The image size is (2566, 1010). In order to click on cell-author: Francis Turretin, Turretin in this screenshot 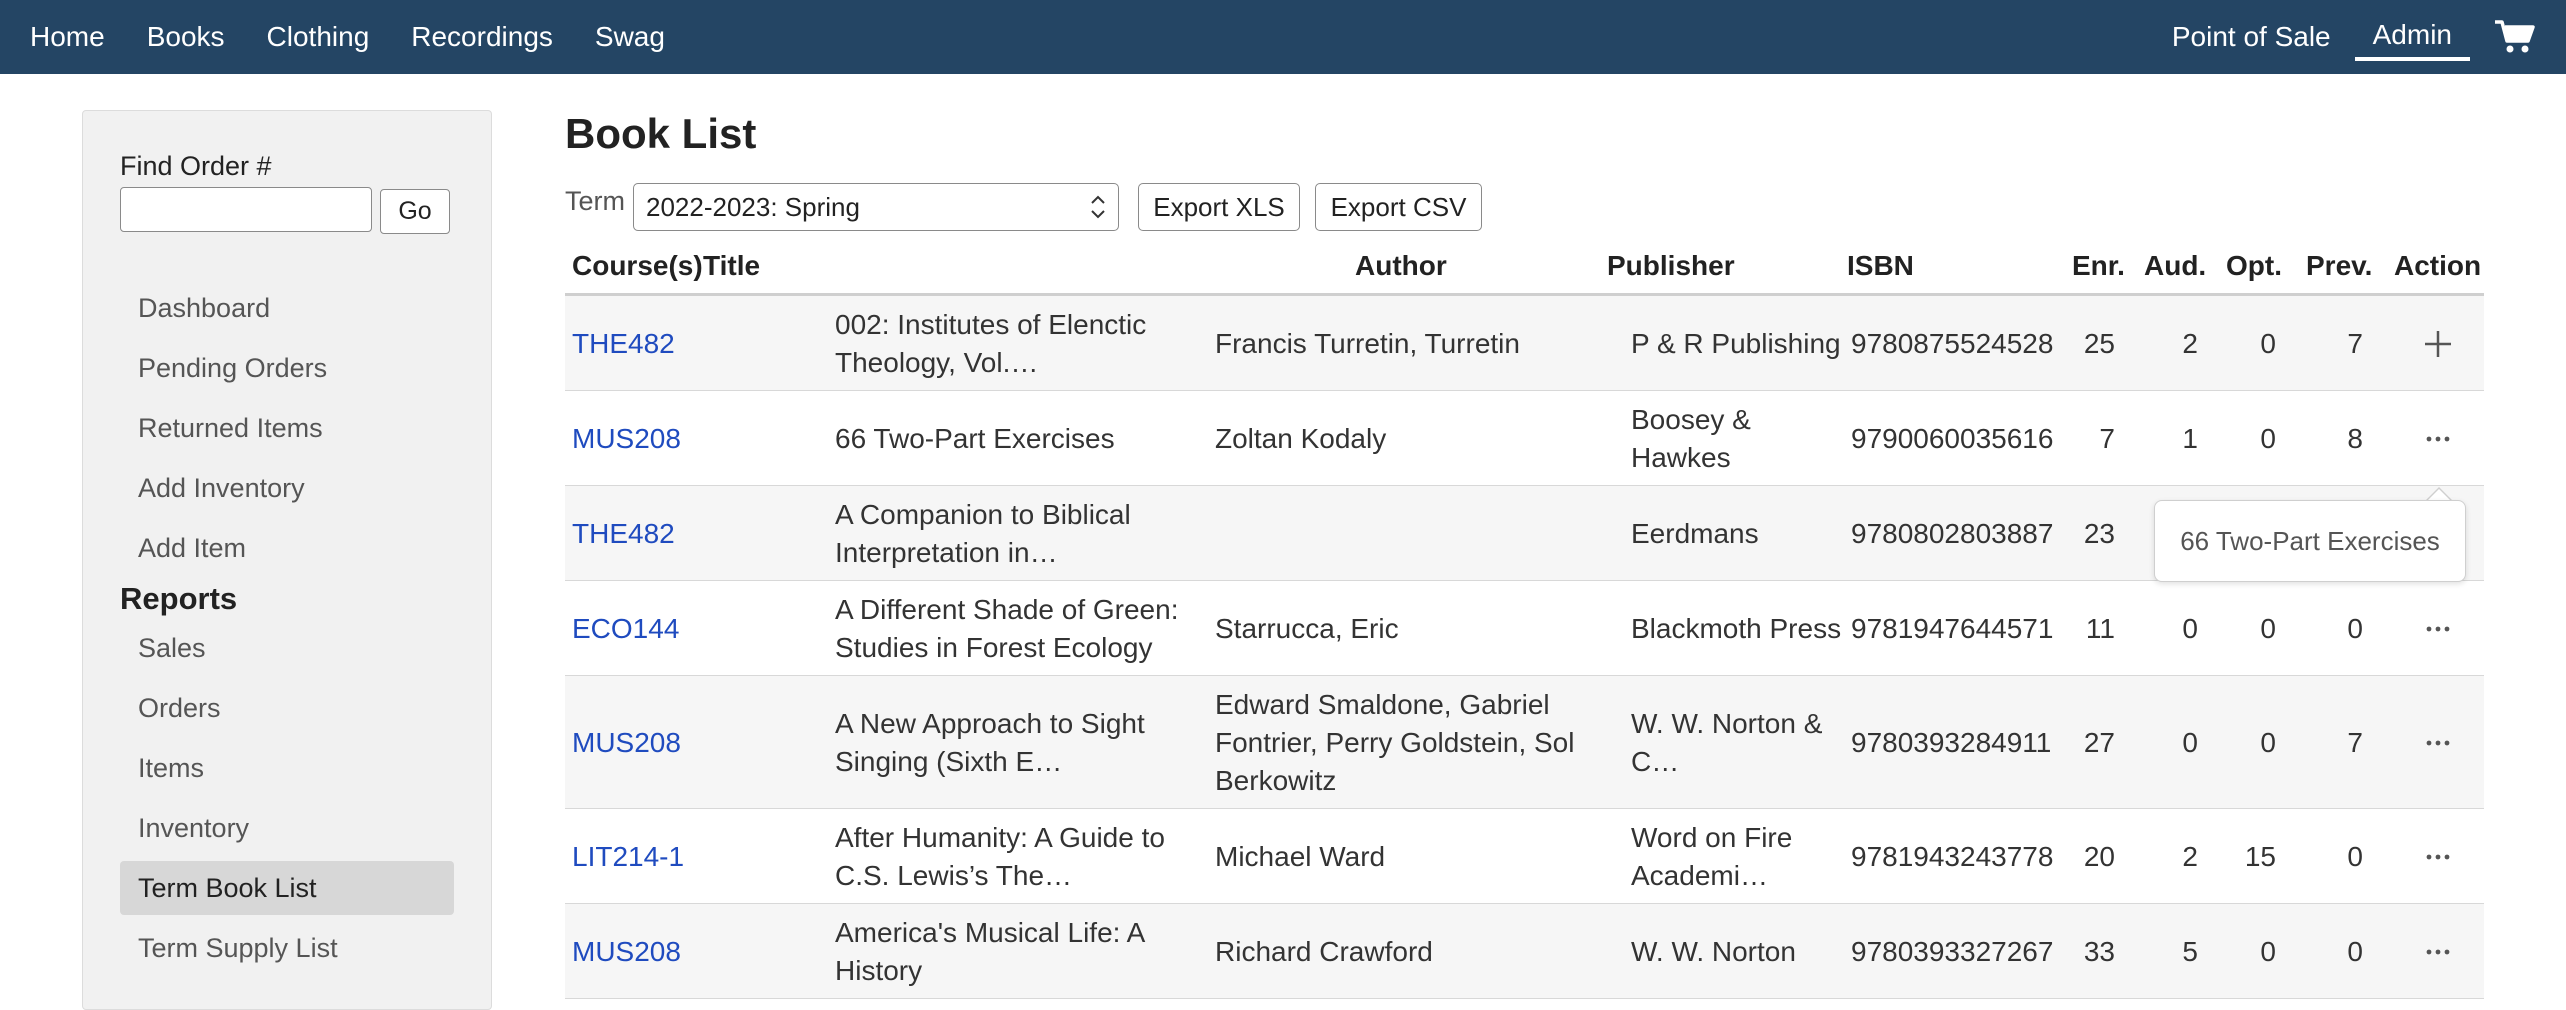, I will do `click(1367, 343)`.